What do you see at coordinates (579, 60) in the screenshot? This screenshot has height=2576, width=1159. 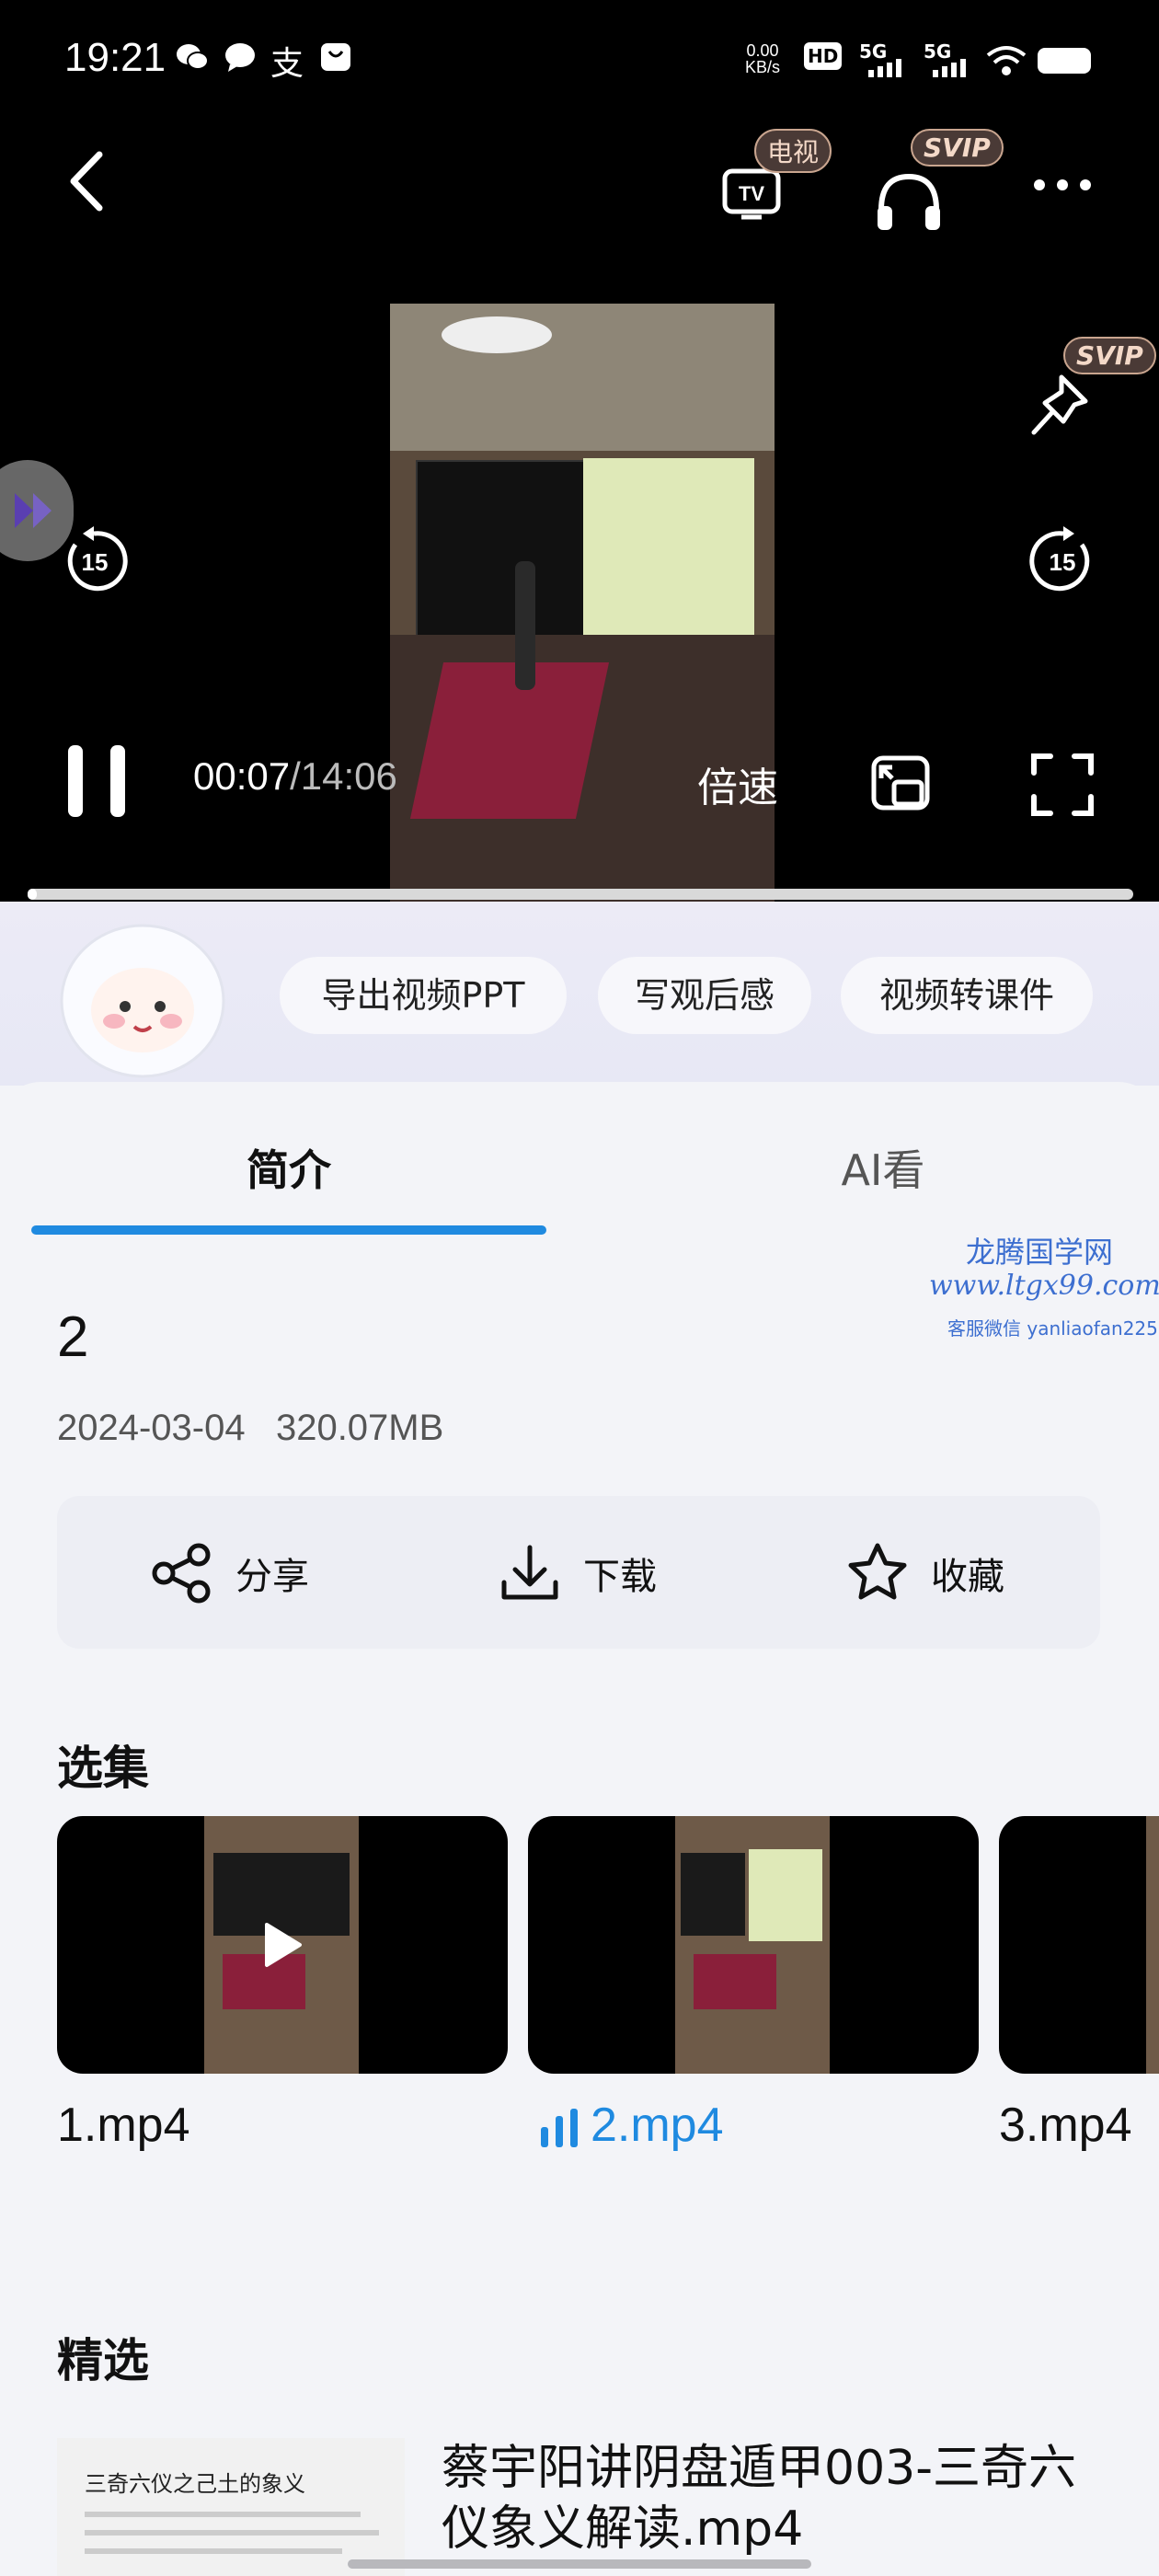 I see `status-bar: 19:21 支 0.00 KB/s HD 5G 5G` at bounding box center [579, 60].